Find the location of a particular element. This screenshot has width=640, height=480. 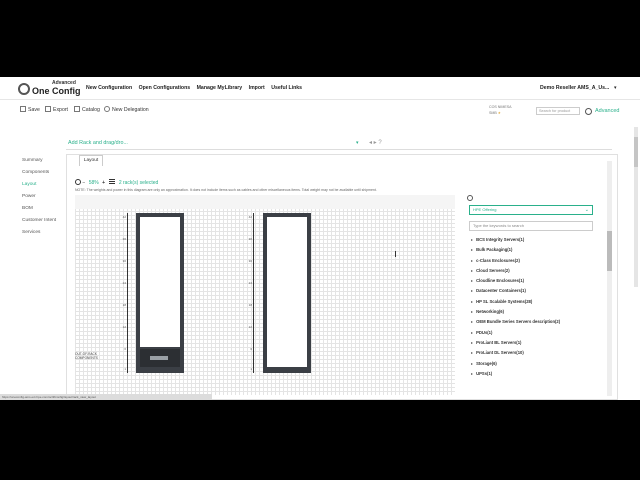

brand-logo: Advanced One Config is located at coordinates (49, 88).